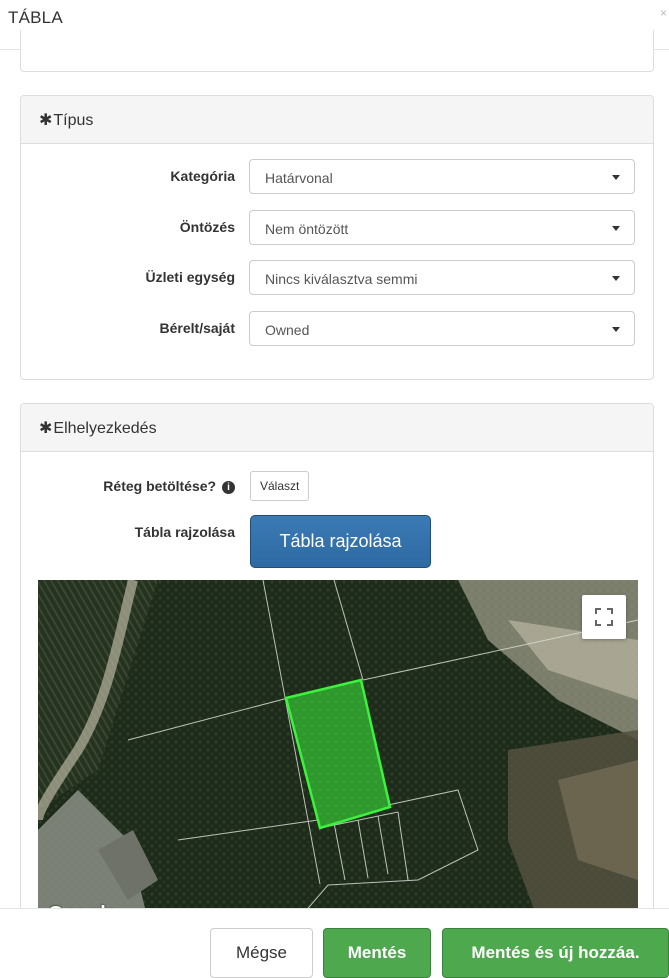 The height and width of the screenshot is (978, 669). Describe the element at coordinates (35, 17) in the screenshot. I see `modal-title: TÁBLA` at that location.